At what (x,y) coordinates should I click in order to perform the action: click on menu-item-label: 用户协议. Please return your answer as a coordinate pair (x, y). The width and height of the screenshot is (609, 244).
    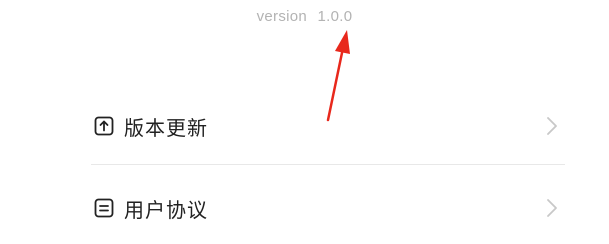
    Looking at the image, I should click on (166, 209).